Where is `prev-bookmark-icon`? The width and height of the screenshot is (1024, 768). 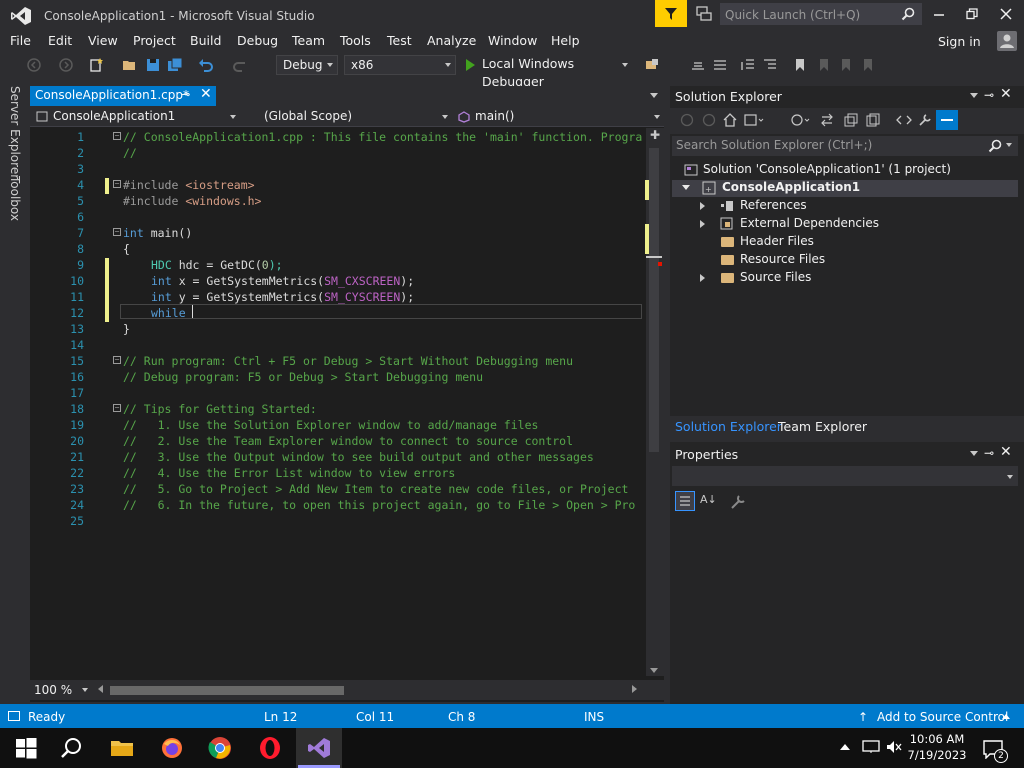 prev-bookmark-icon is located at coordinates (824, 65).